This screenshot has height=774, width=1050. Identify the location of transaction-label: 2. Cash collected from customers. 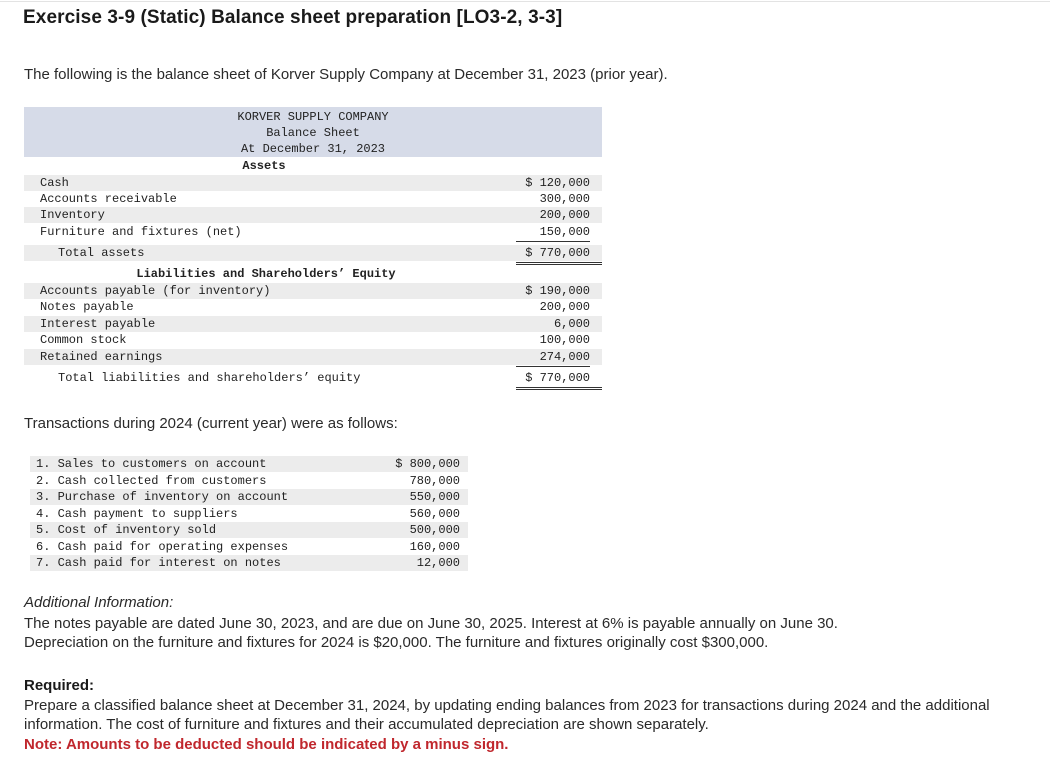
(151, 481).